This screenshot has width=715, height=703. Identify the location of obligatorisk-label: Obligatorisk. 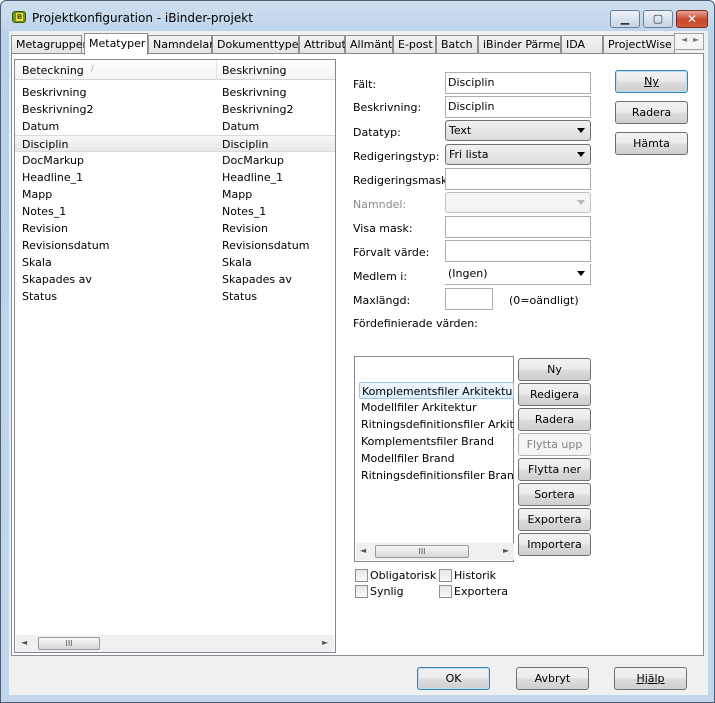
(403, 575).